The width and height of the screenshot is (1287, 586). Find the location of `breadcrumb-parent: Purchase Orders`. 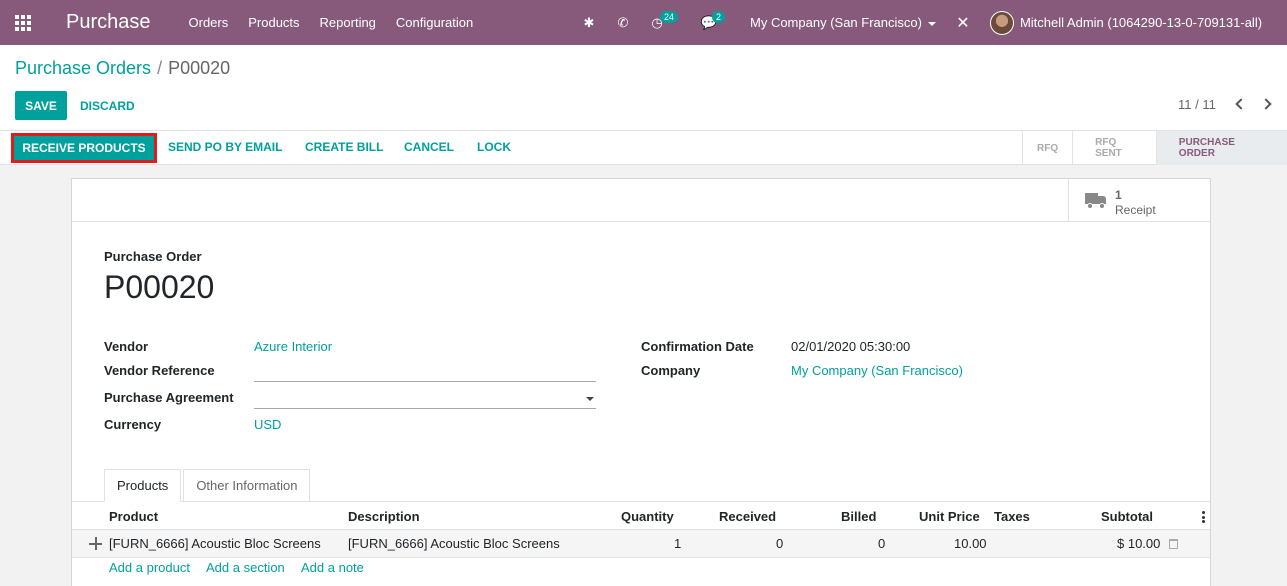

breadcrumb-parent: Purchase Orders is located at coordinates (83, 68).